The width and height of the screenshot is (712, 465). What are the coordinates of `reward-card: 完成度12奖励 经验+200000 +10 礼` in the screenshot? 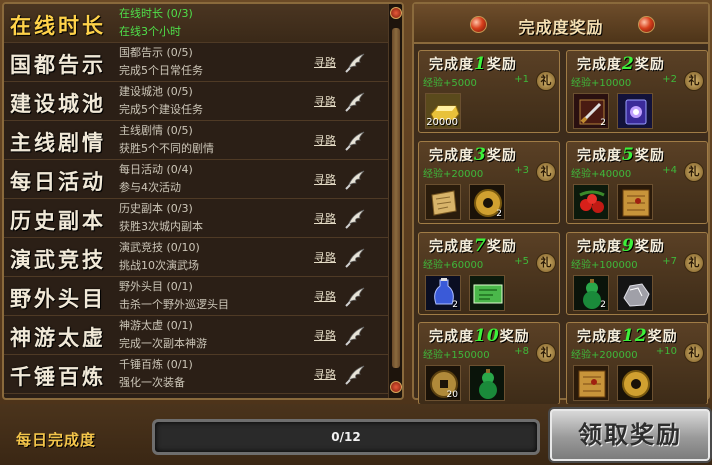 It's located at (637, 363).